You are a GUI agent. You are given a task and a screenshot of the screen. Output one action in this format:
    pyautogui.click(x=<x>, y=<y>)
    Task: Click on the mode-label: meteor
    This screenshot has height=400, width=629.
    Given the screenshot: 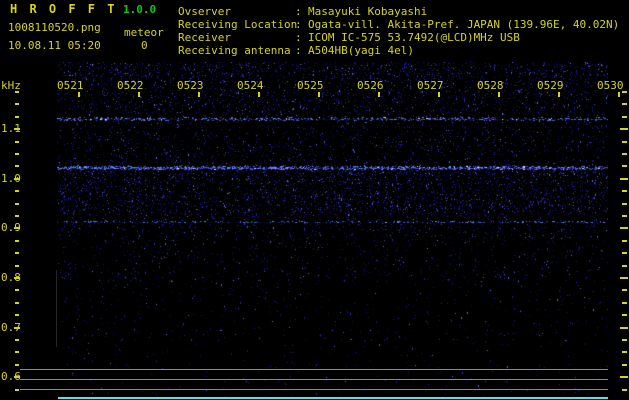 What is the action you would take?
    pyautogui.click(x=144, y=32)
    